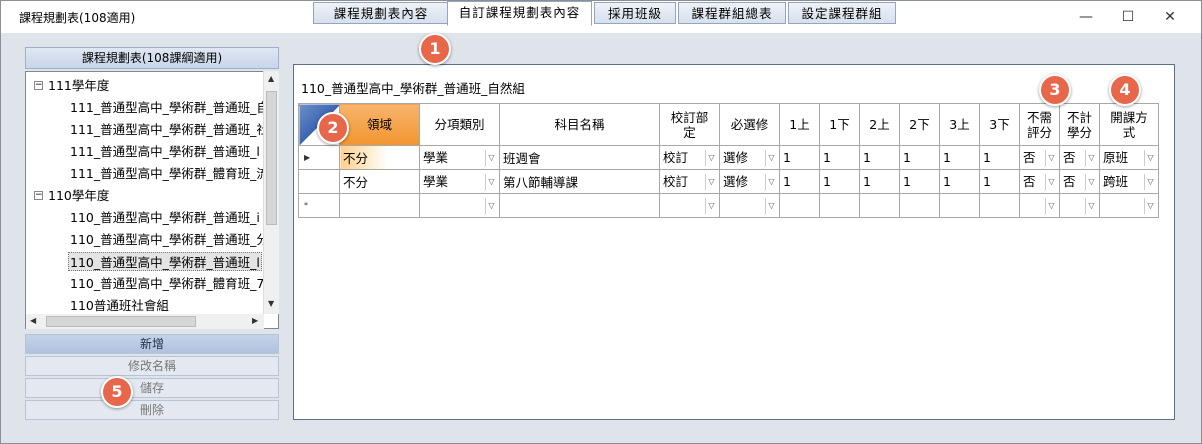 The width and height of the screenshot is (1202, 444). Describe the element at coordinates (152, 388) in the screenshot. I see `save-button: 儲存` at that location.